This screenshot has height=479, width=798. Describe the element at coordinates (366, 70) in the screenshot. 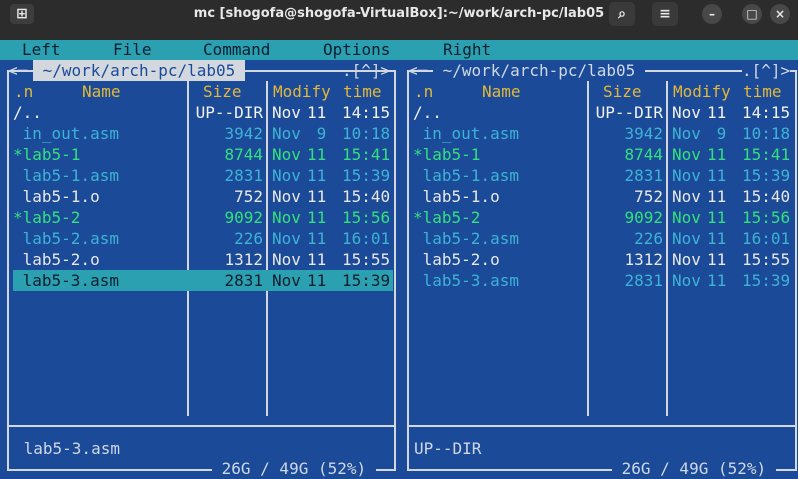

I see `left-panel-hotlist: .[^]>` at that location.